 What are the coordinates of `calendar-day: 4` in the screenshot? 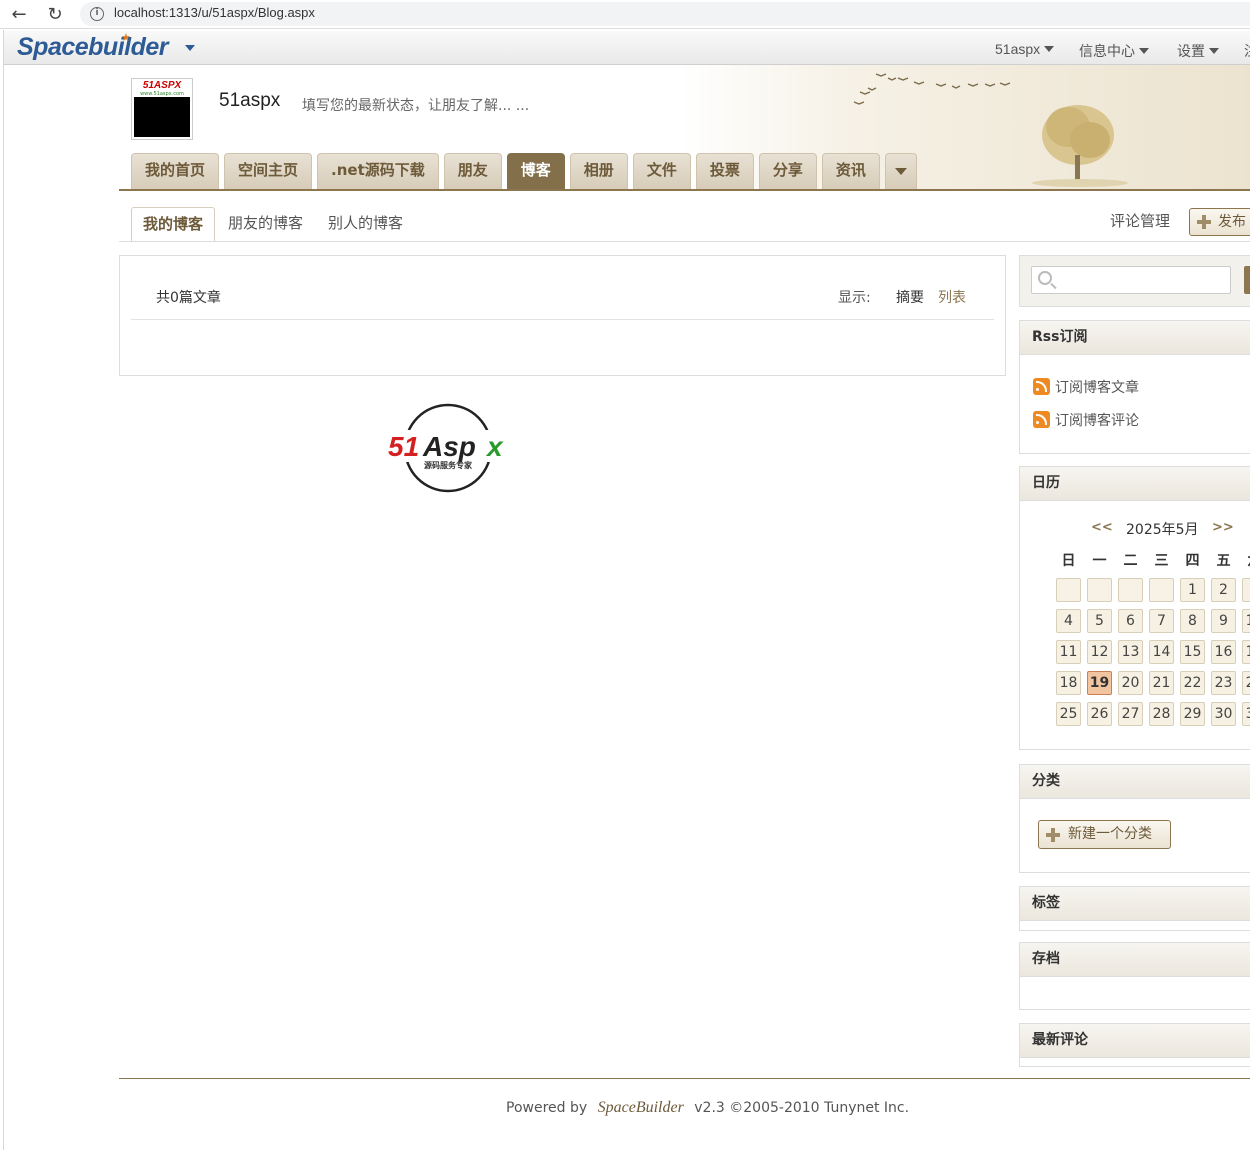 It's located at (1068, 621).